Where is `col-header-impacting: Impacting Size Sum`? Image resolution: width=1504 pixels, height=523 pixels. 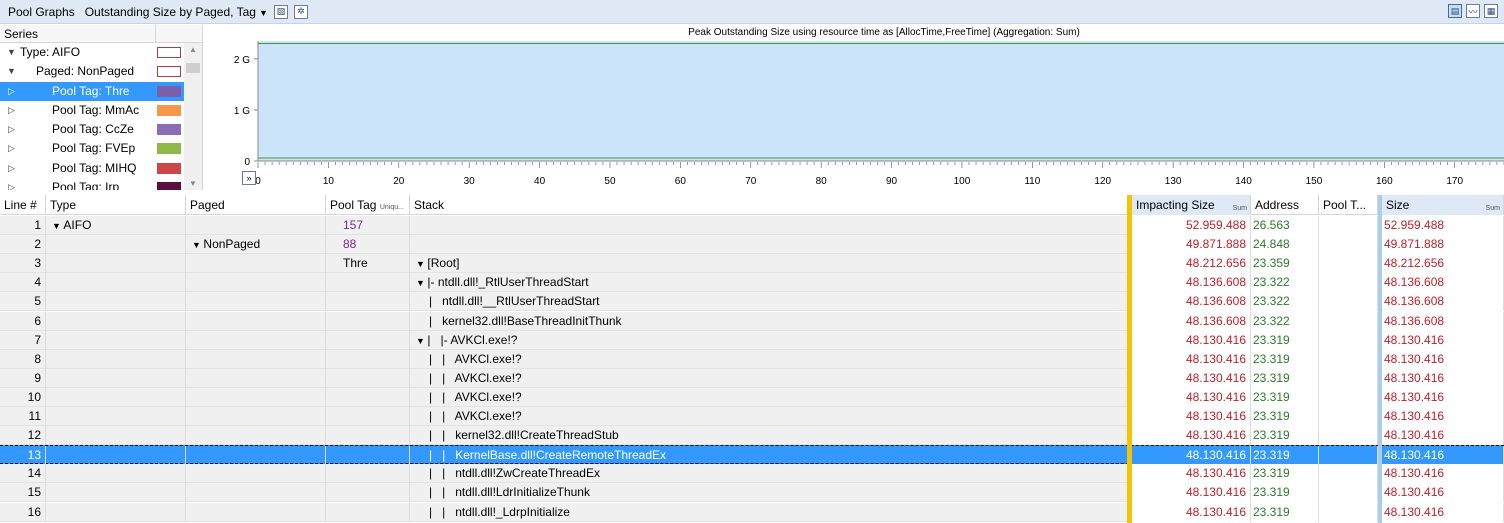
col-header-impacting: Impacting Size Sum is located at coordinates (1191, 205).